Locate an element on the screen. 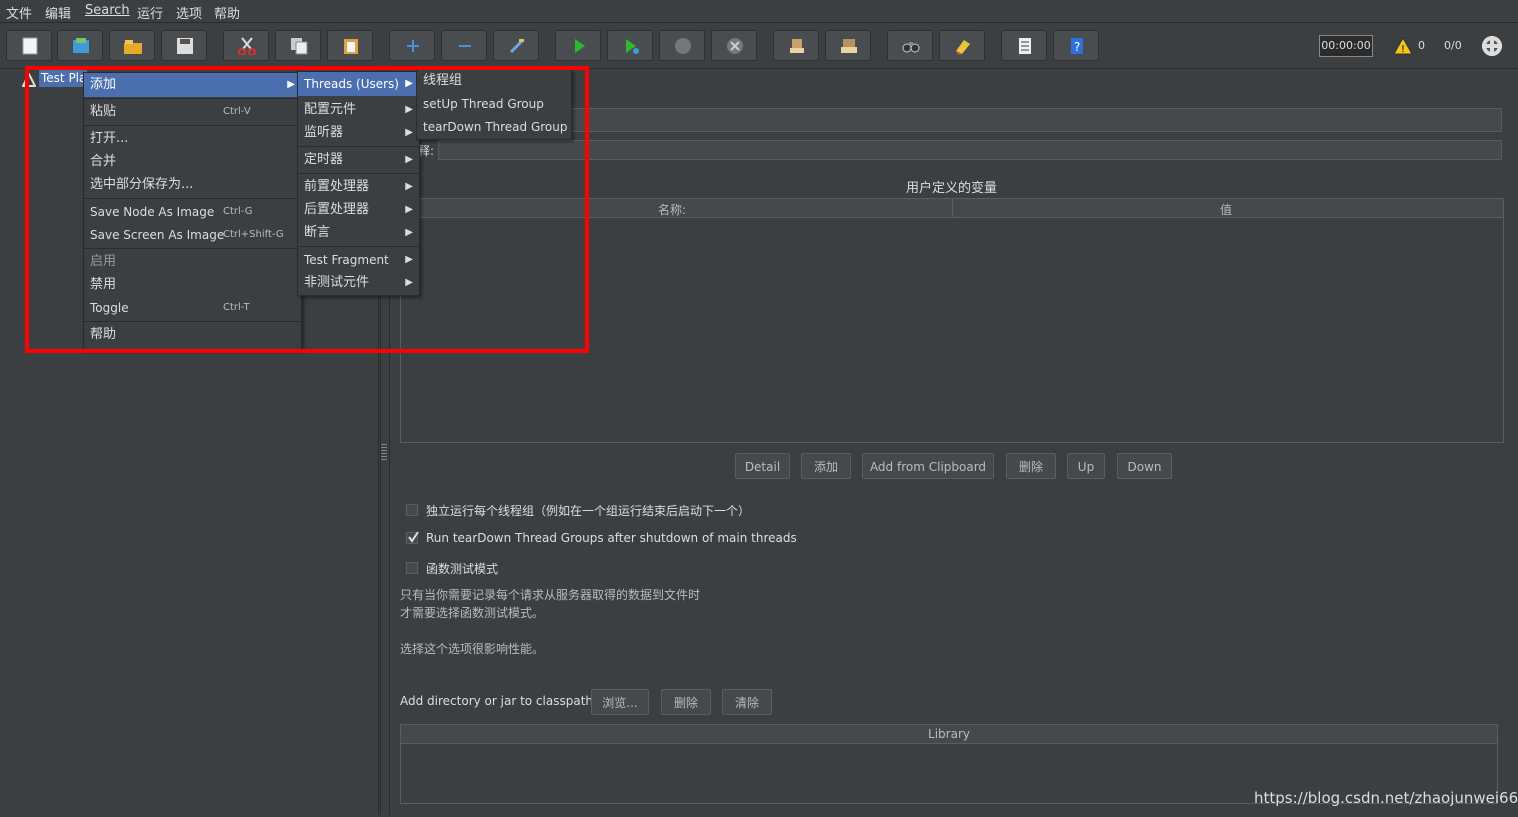  col-name-header: 名称: is located at coordinates (672, 209).